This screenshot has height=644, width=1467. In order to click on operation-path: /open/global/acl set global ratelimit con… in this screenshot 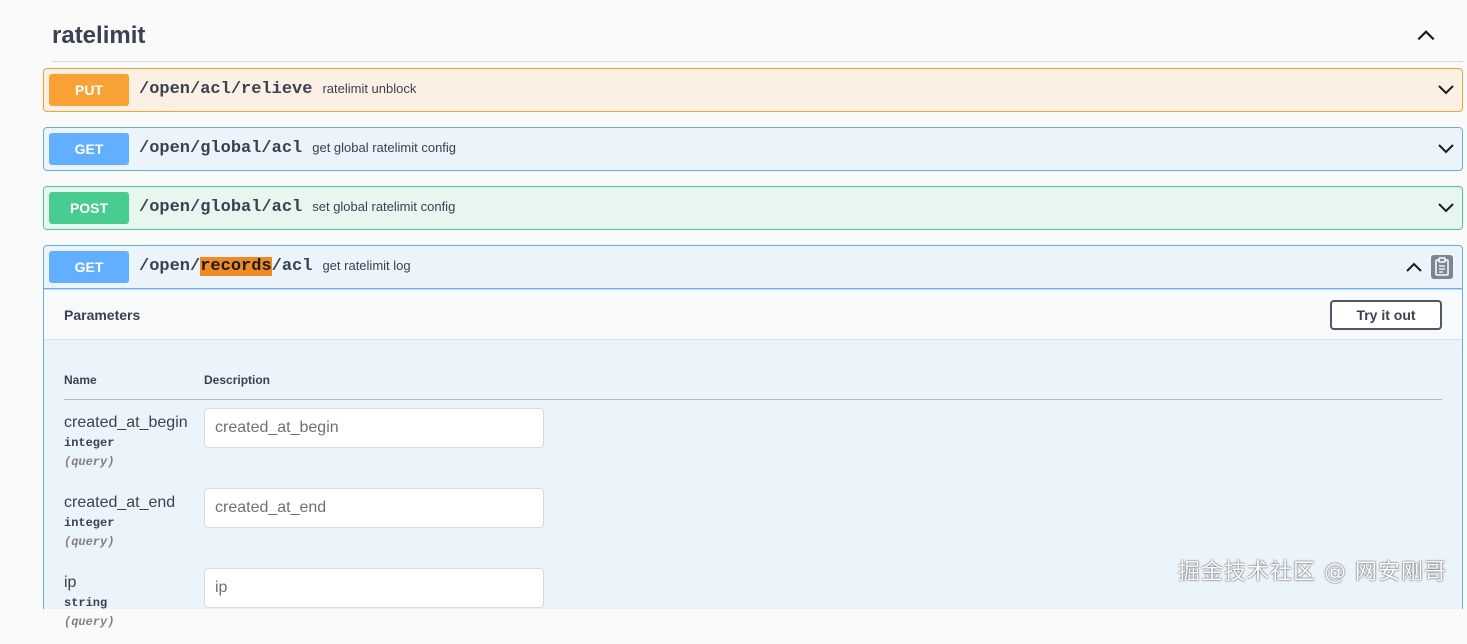, I will do `click(297, 207)`.